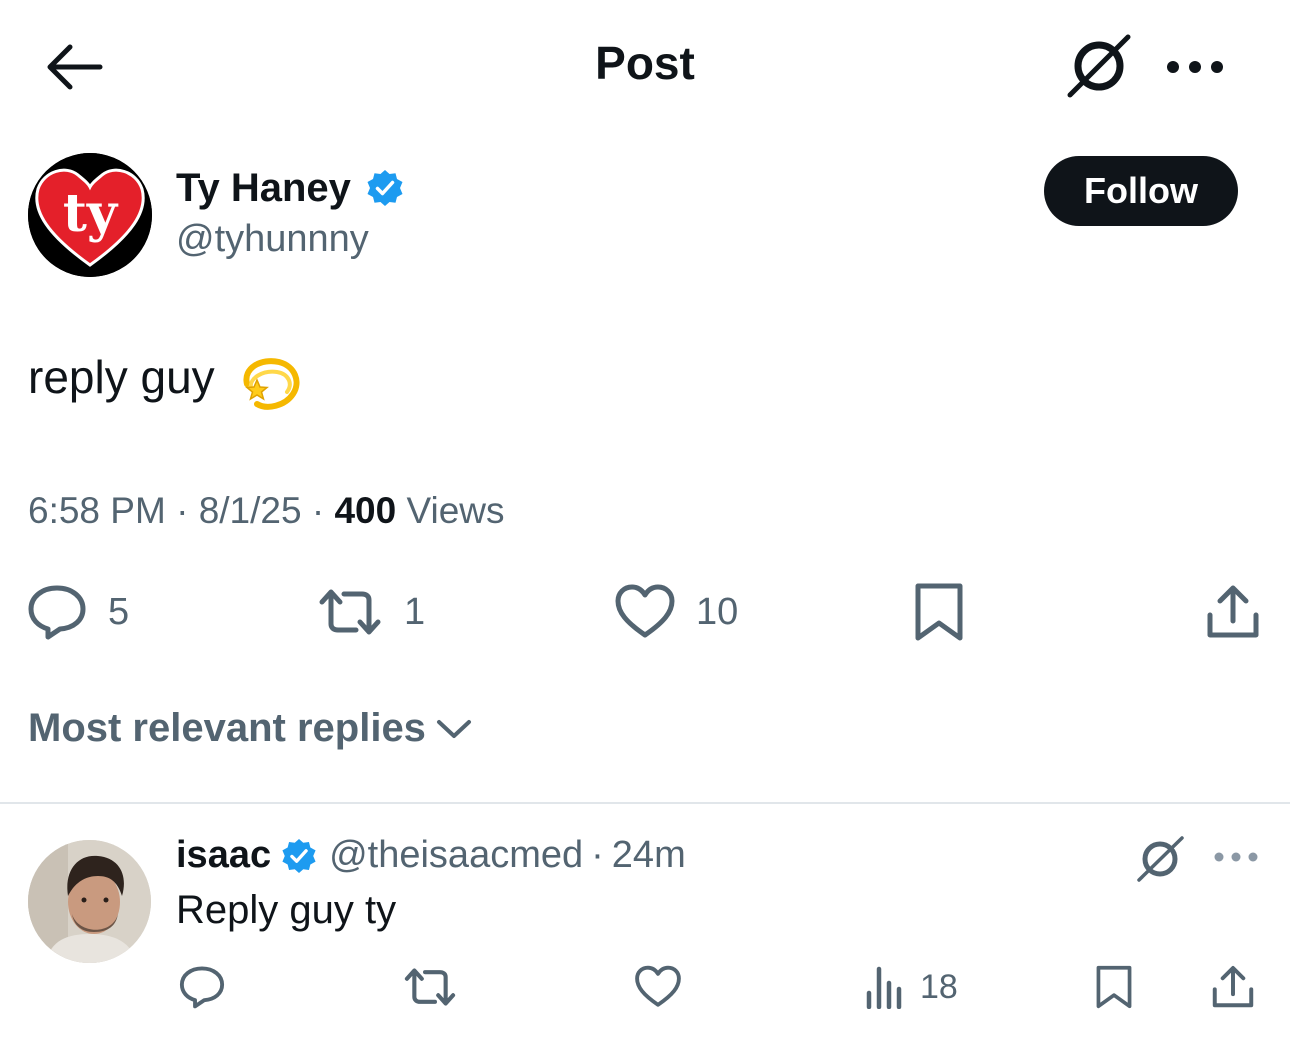 The width and height of the screenshot is (1290, 1049). What do you see at coordinates (250, 510) in the screenshot?
I see `post-date: 8/1/25` at bounding box center [250, 510].